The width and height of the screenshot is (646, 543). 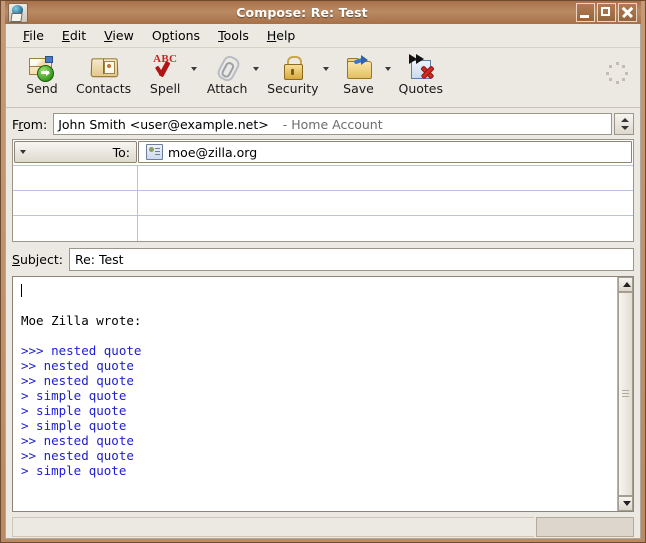 I want to click on toolbar-send-label: Send, so click(x=42, y=88).